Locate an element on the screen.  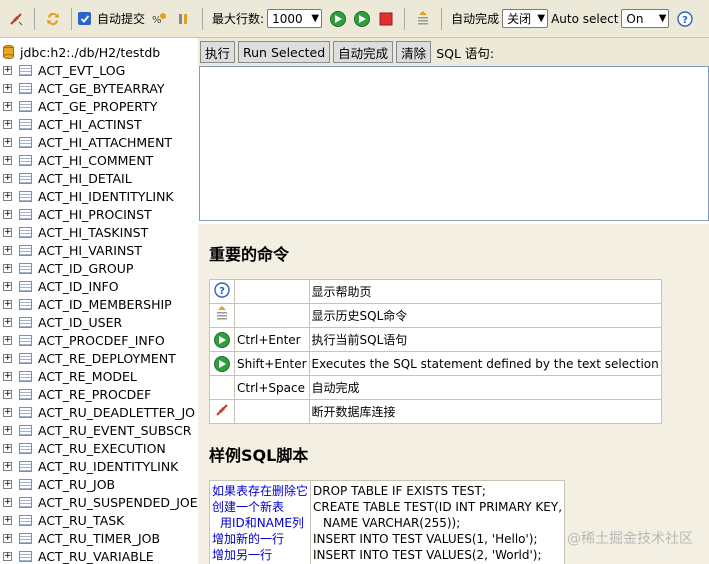
max-rows-select: 1000 ▼ is located at coordinates (295, 18).